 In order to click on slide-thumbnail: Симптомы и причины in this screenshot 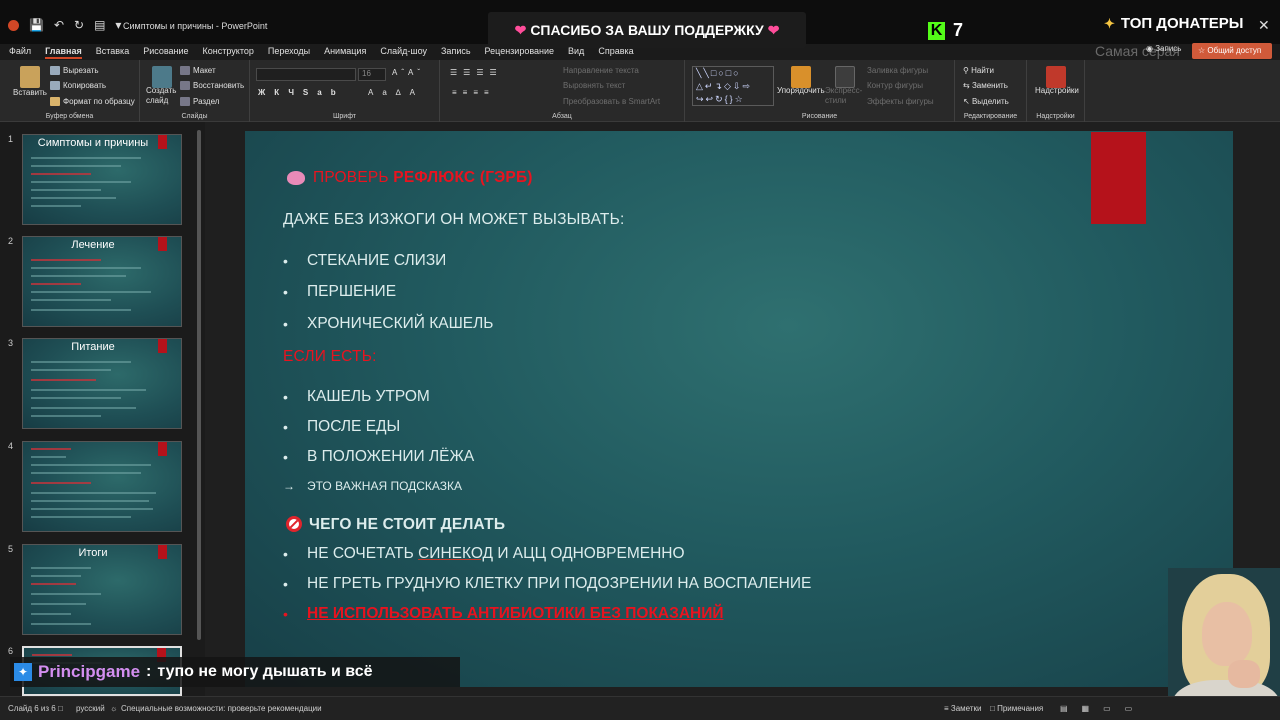, I will do `click(102, 179)`.